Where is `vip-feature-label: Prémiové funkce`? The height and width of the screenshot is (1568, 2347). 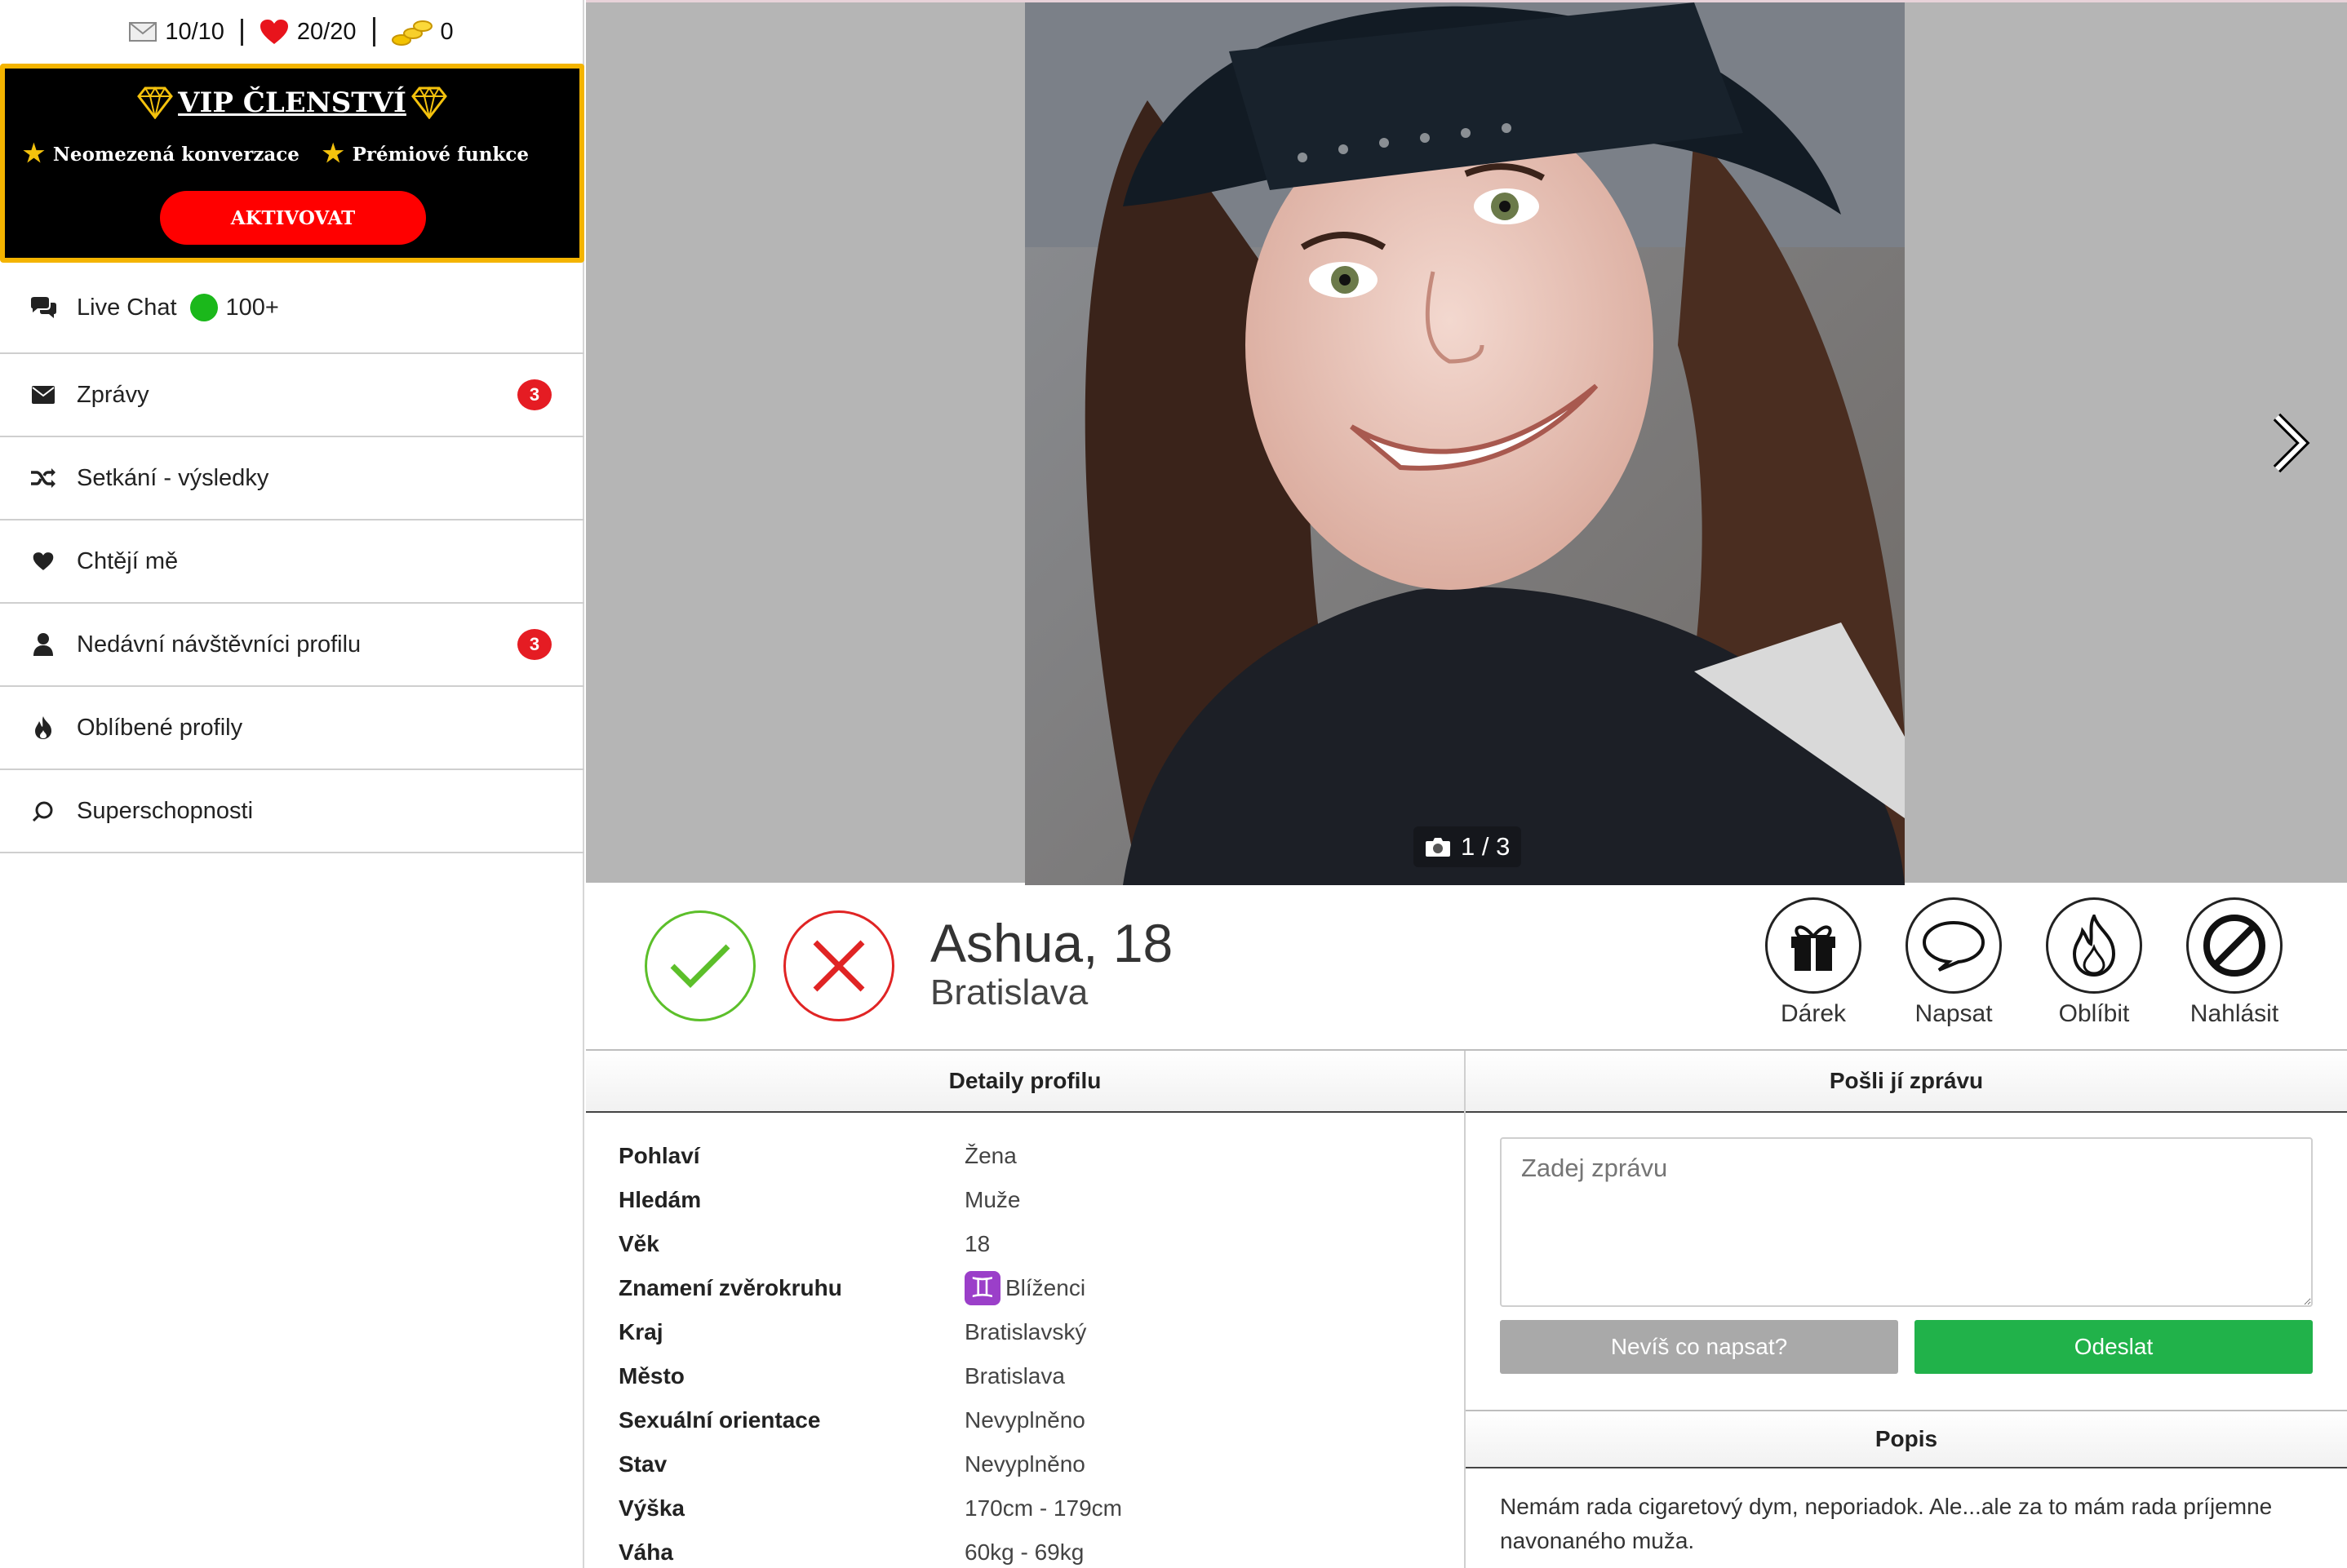 vip-feature-label: Prémiové funkce is located at coordinates (441, 154).